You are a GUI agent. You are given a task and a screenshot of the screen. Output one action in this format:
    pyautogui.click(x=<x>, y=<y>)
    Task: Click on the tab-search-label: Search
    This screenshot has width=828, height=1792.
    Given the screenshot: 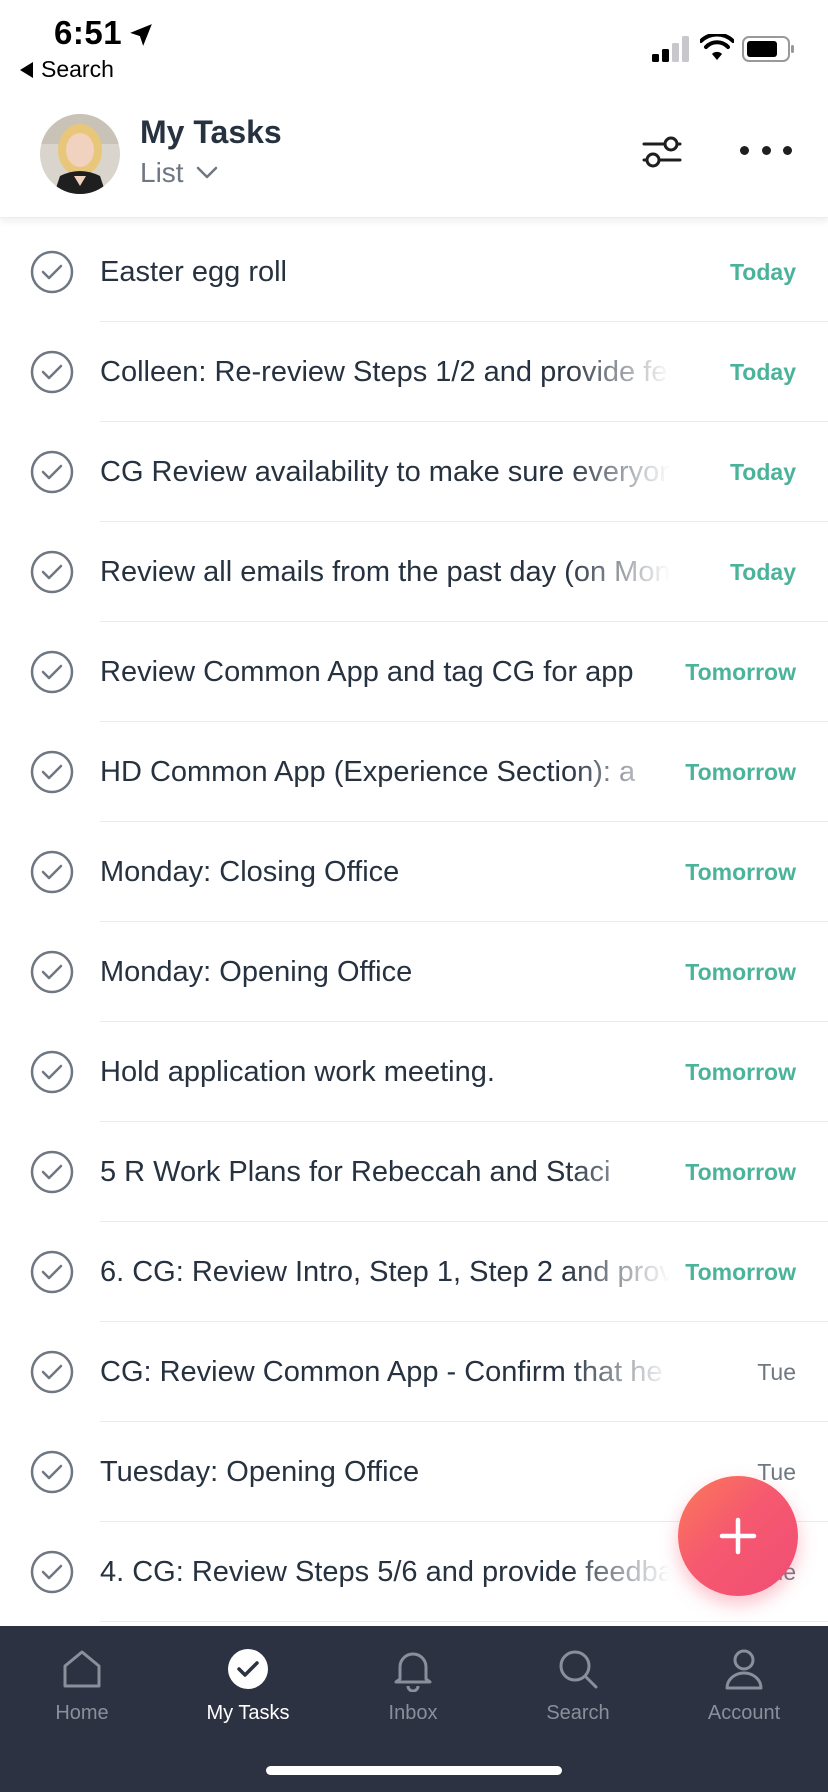 What is the action you would take?
    pyautogui.click(x=578, y=1713)
    